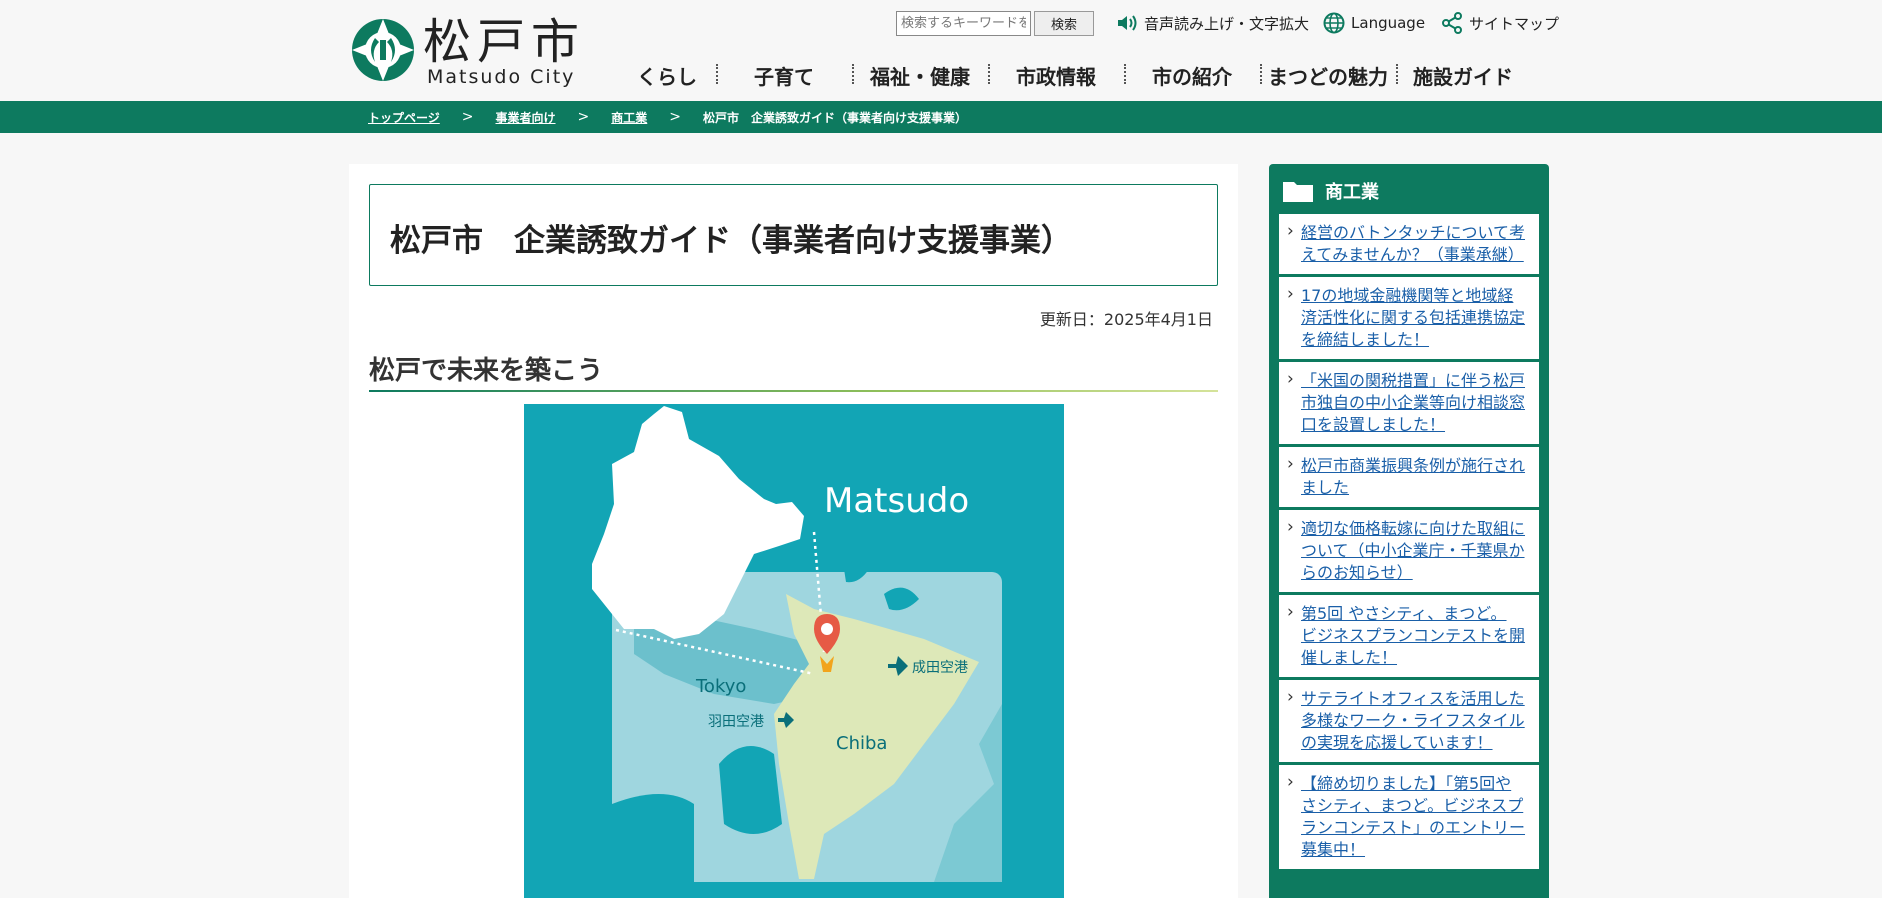 The width and height of the screenshot is (1882, 898). What do you see at coordinates (1514, 23) in the screenshot?
I see `sitemap-label: サイトマップ` at bounding box center [1514, 23].